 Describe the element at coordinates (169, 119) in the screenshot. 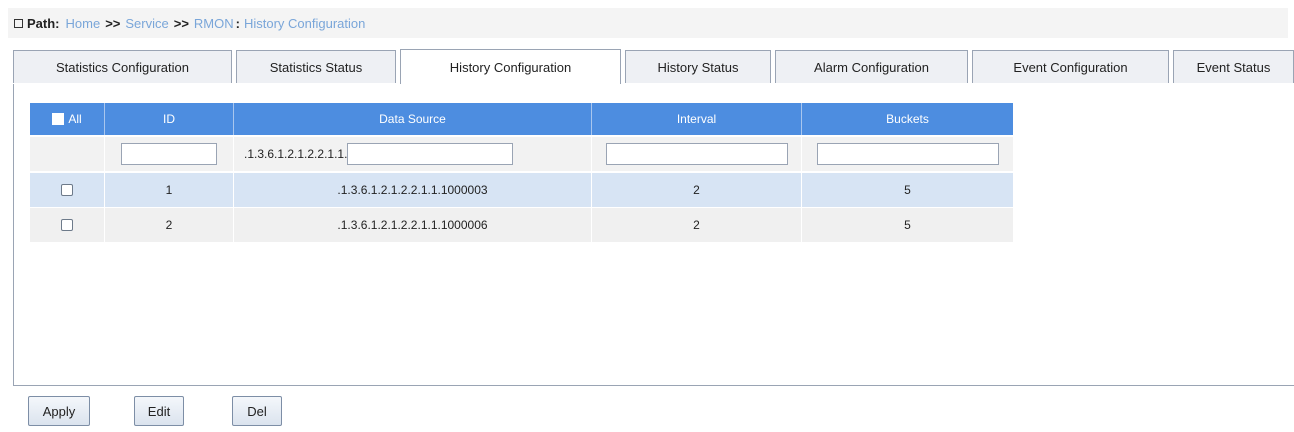

I see `header-id: ID` at that location.